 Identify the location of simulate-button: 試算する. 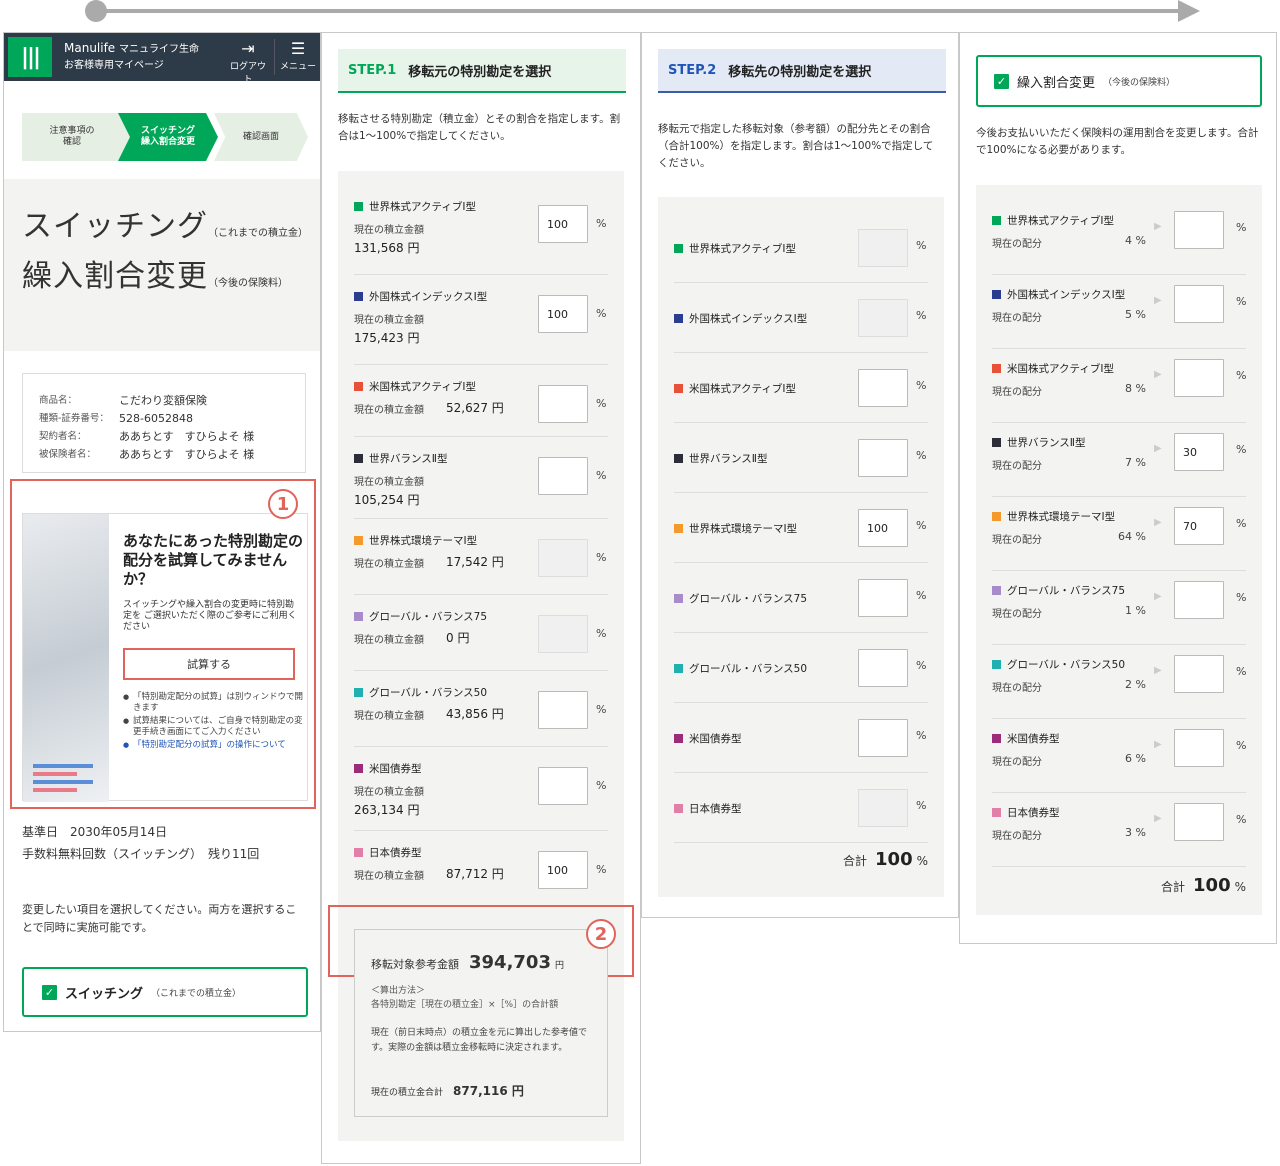
(209, 664).